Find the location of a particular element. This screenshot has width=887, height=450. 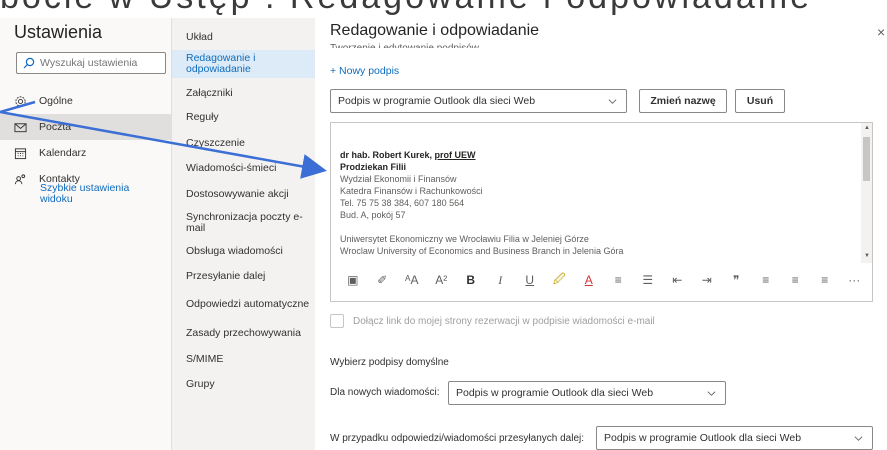

italic-icon: I is located at coordinates (501, 280).